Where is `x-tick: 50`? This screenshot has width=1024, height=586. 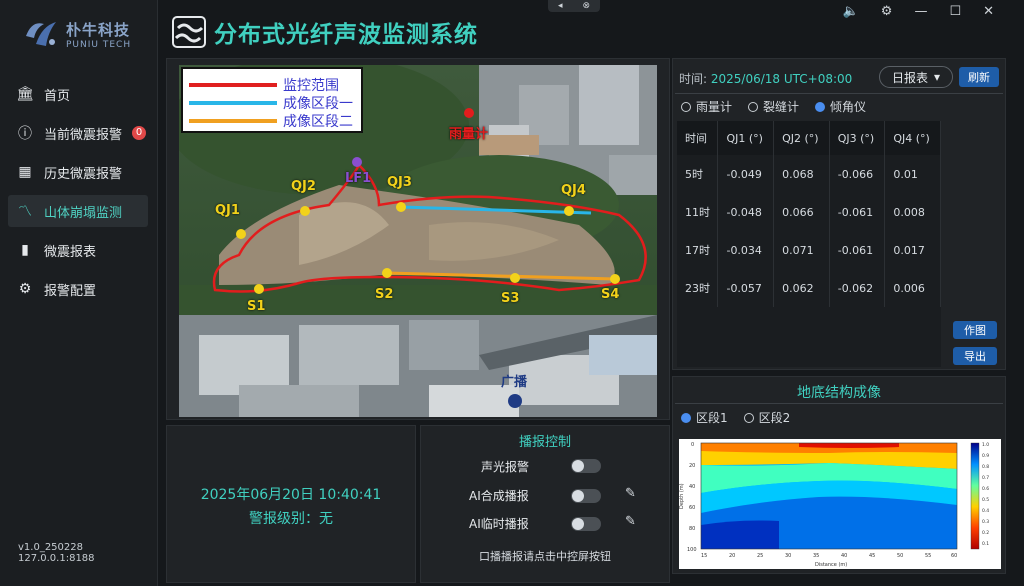
x-tick: 50 is located at coordinates (900, 556).